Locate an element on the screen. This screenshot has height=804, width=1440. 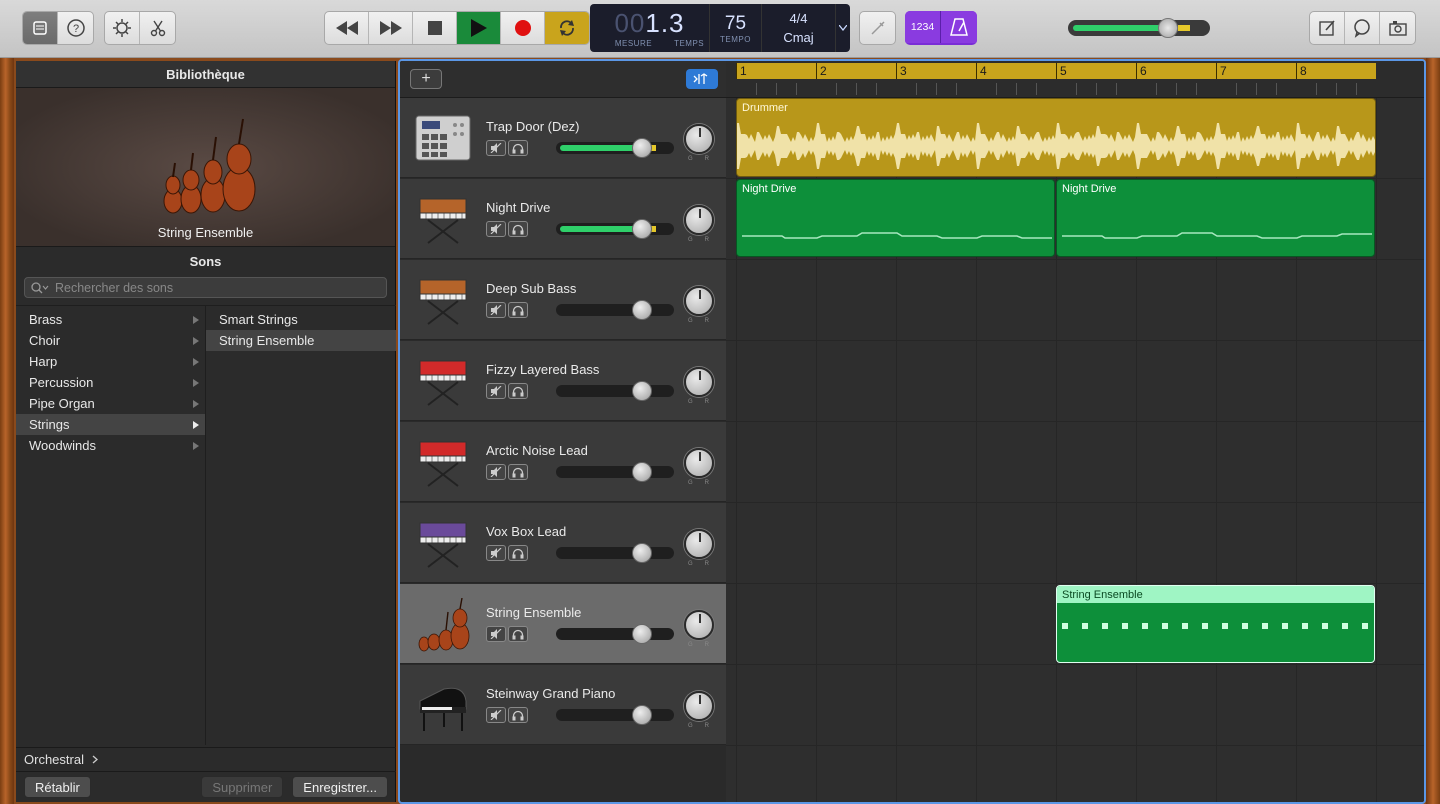
library-button is located at coordinates (40, 28).